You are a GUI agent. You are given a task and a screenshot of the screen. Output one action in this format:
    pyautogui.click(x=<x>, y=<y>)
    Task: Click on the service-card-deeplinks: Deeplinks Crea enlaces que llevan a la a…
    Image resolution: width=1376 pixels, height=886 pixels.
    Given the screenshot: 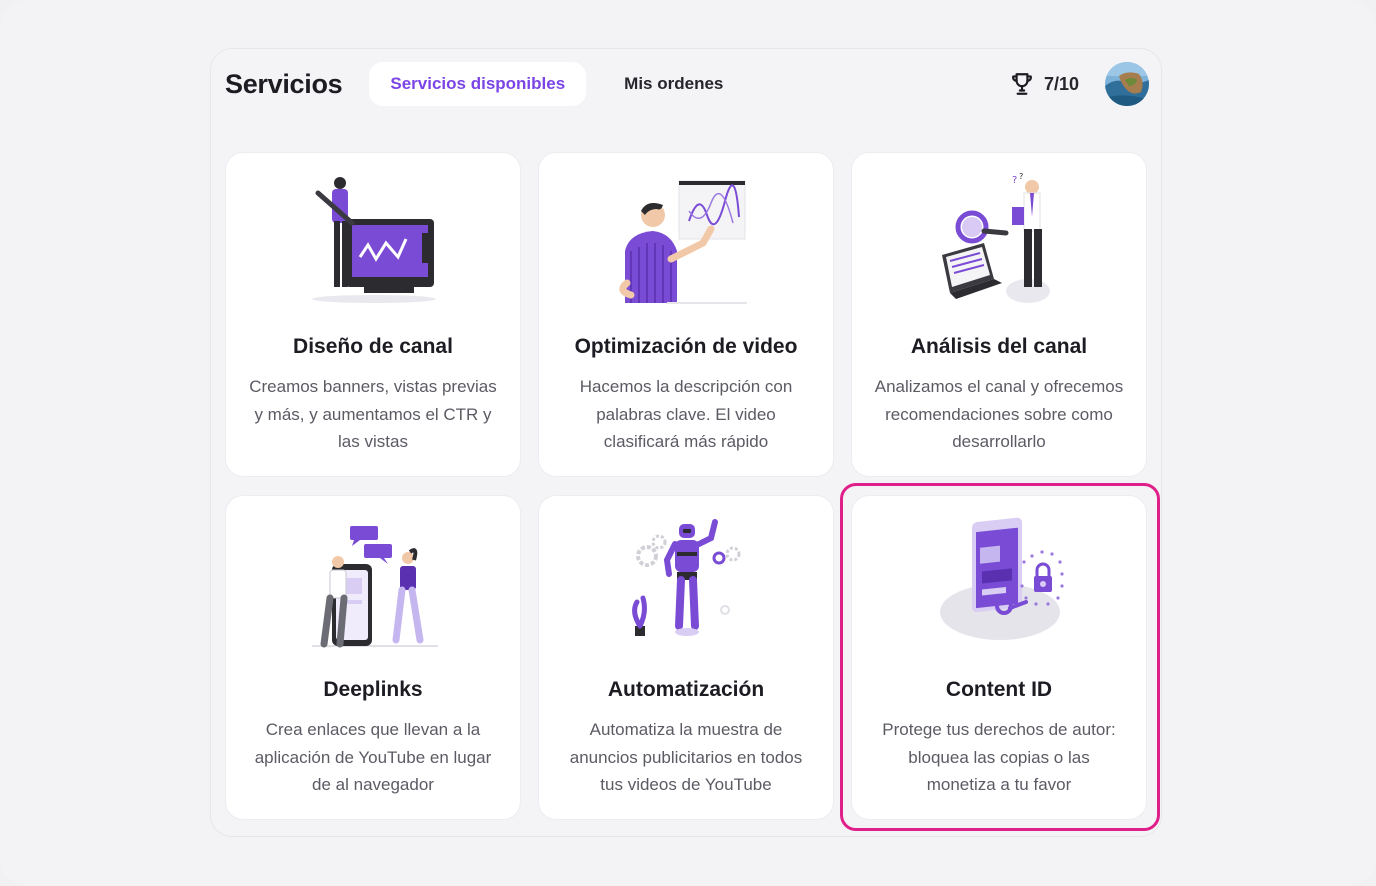 What is the action you would take?
    pyautogui.click(x=373, y=657)
    